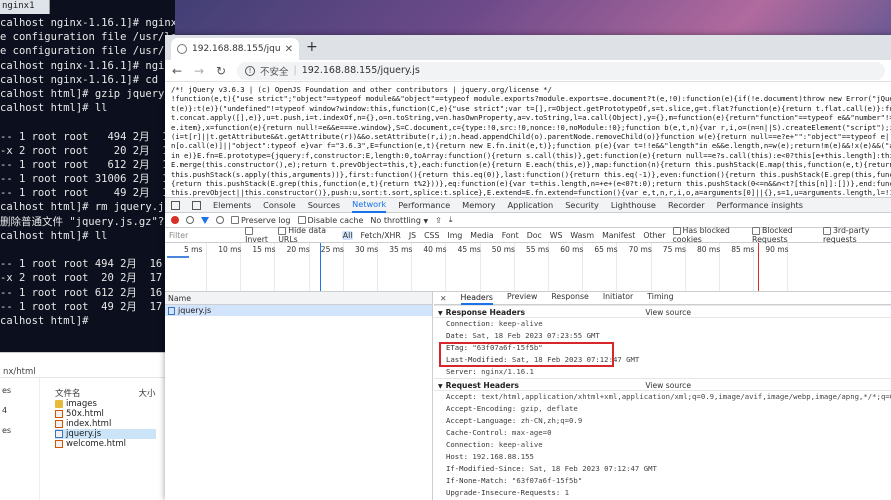 This screenshot has height=500, width=891. I want to click on column-name: 文件名, so click(68, 393).